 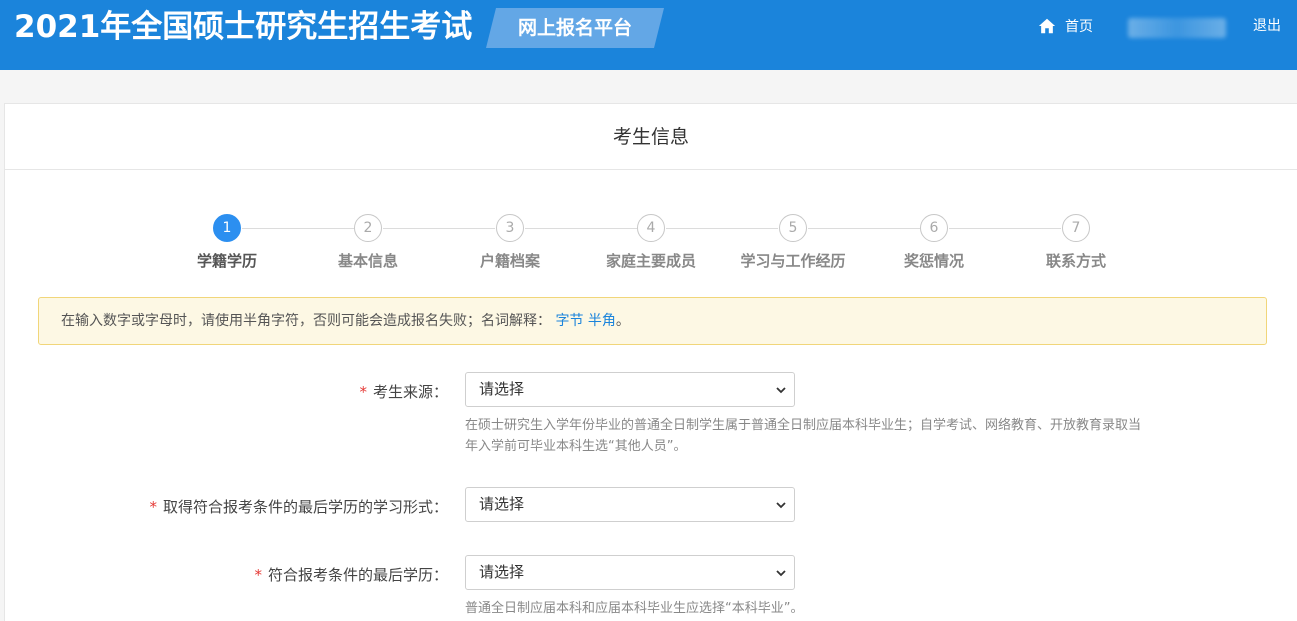 I want to click on study-form-label-text: 取得符合报考条件的最后学历的学习形式：, so click(x=305, y=507).